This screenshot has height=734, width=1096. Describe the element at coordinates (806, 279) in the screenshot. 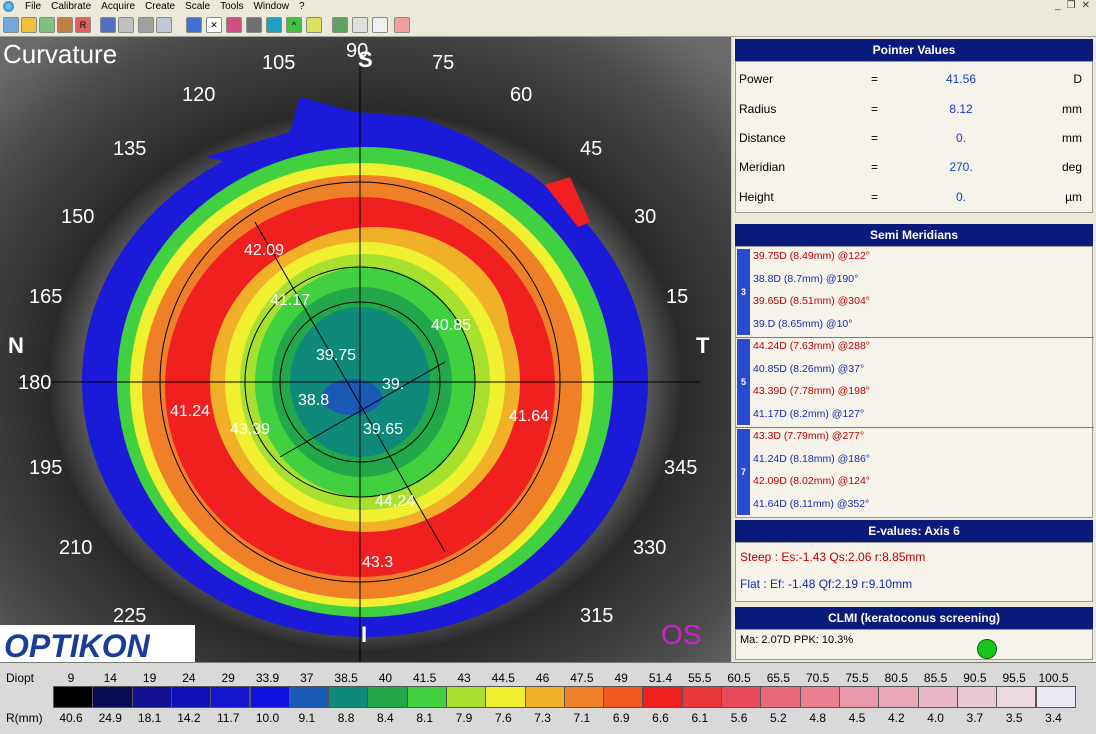

I see `semi-meridian-row: 38.8D (8.7mm) @190°` at that location.